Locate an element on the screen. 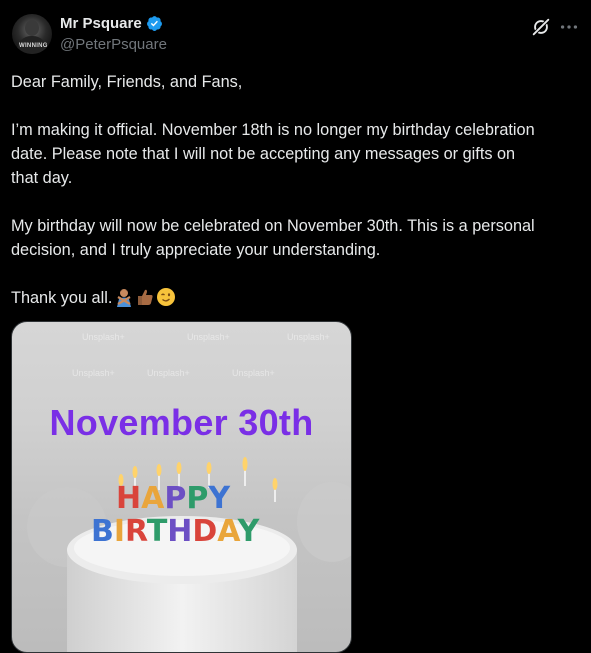 The width and height of the screenshot is (591, 653). candle-letter: BIRTHDAY is located at coordinates (176, 531).